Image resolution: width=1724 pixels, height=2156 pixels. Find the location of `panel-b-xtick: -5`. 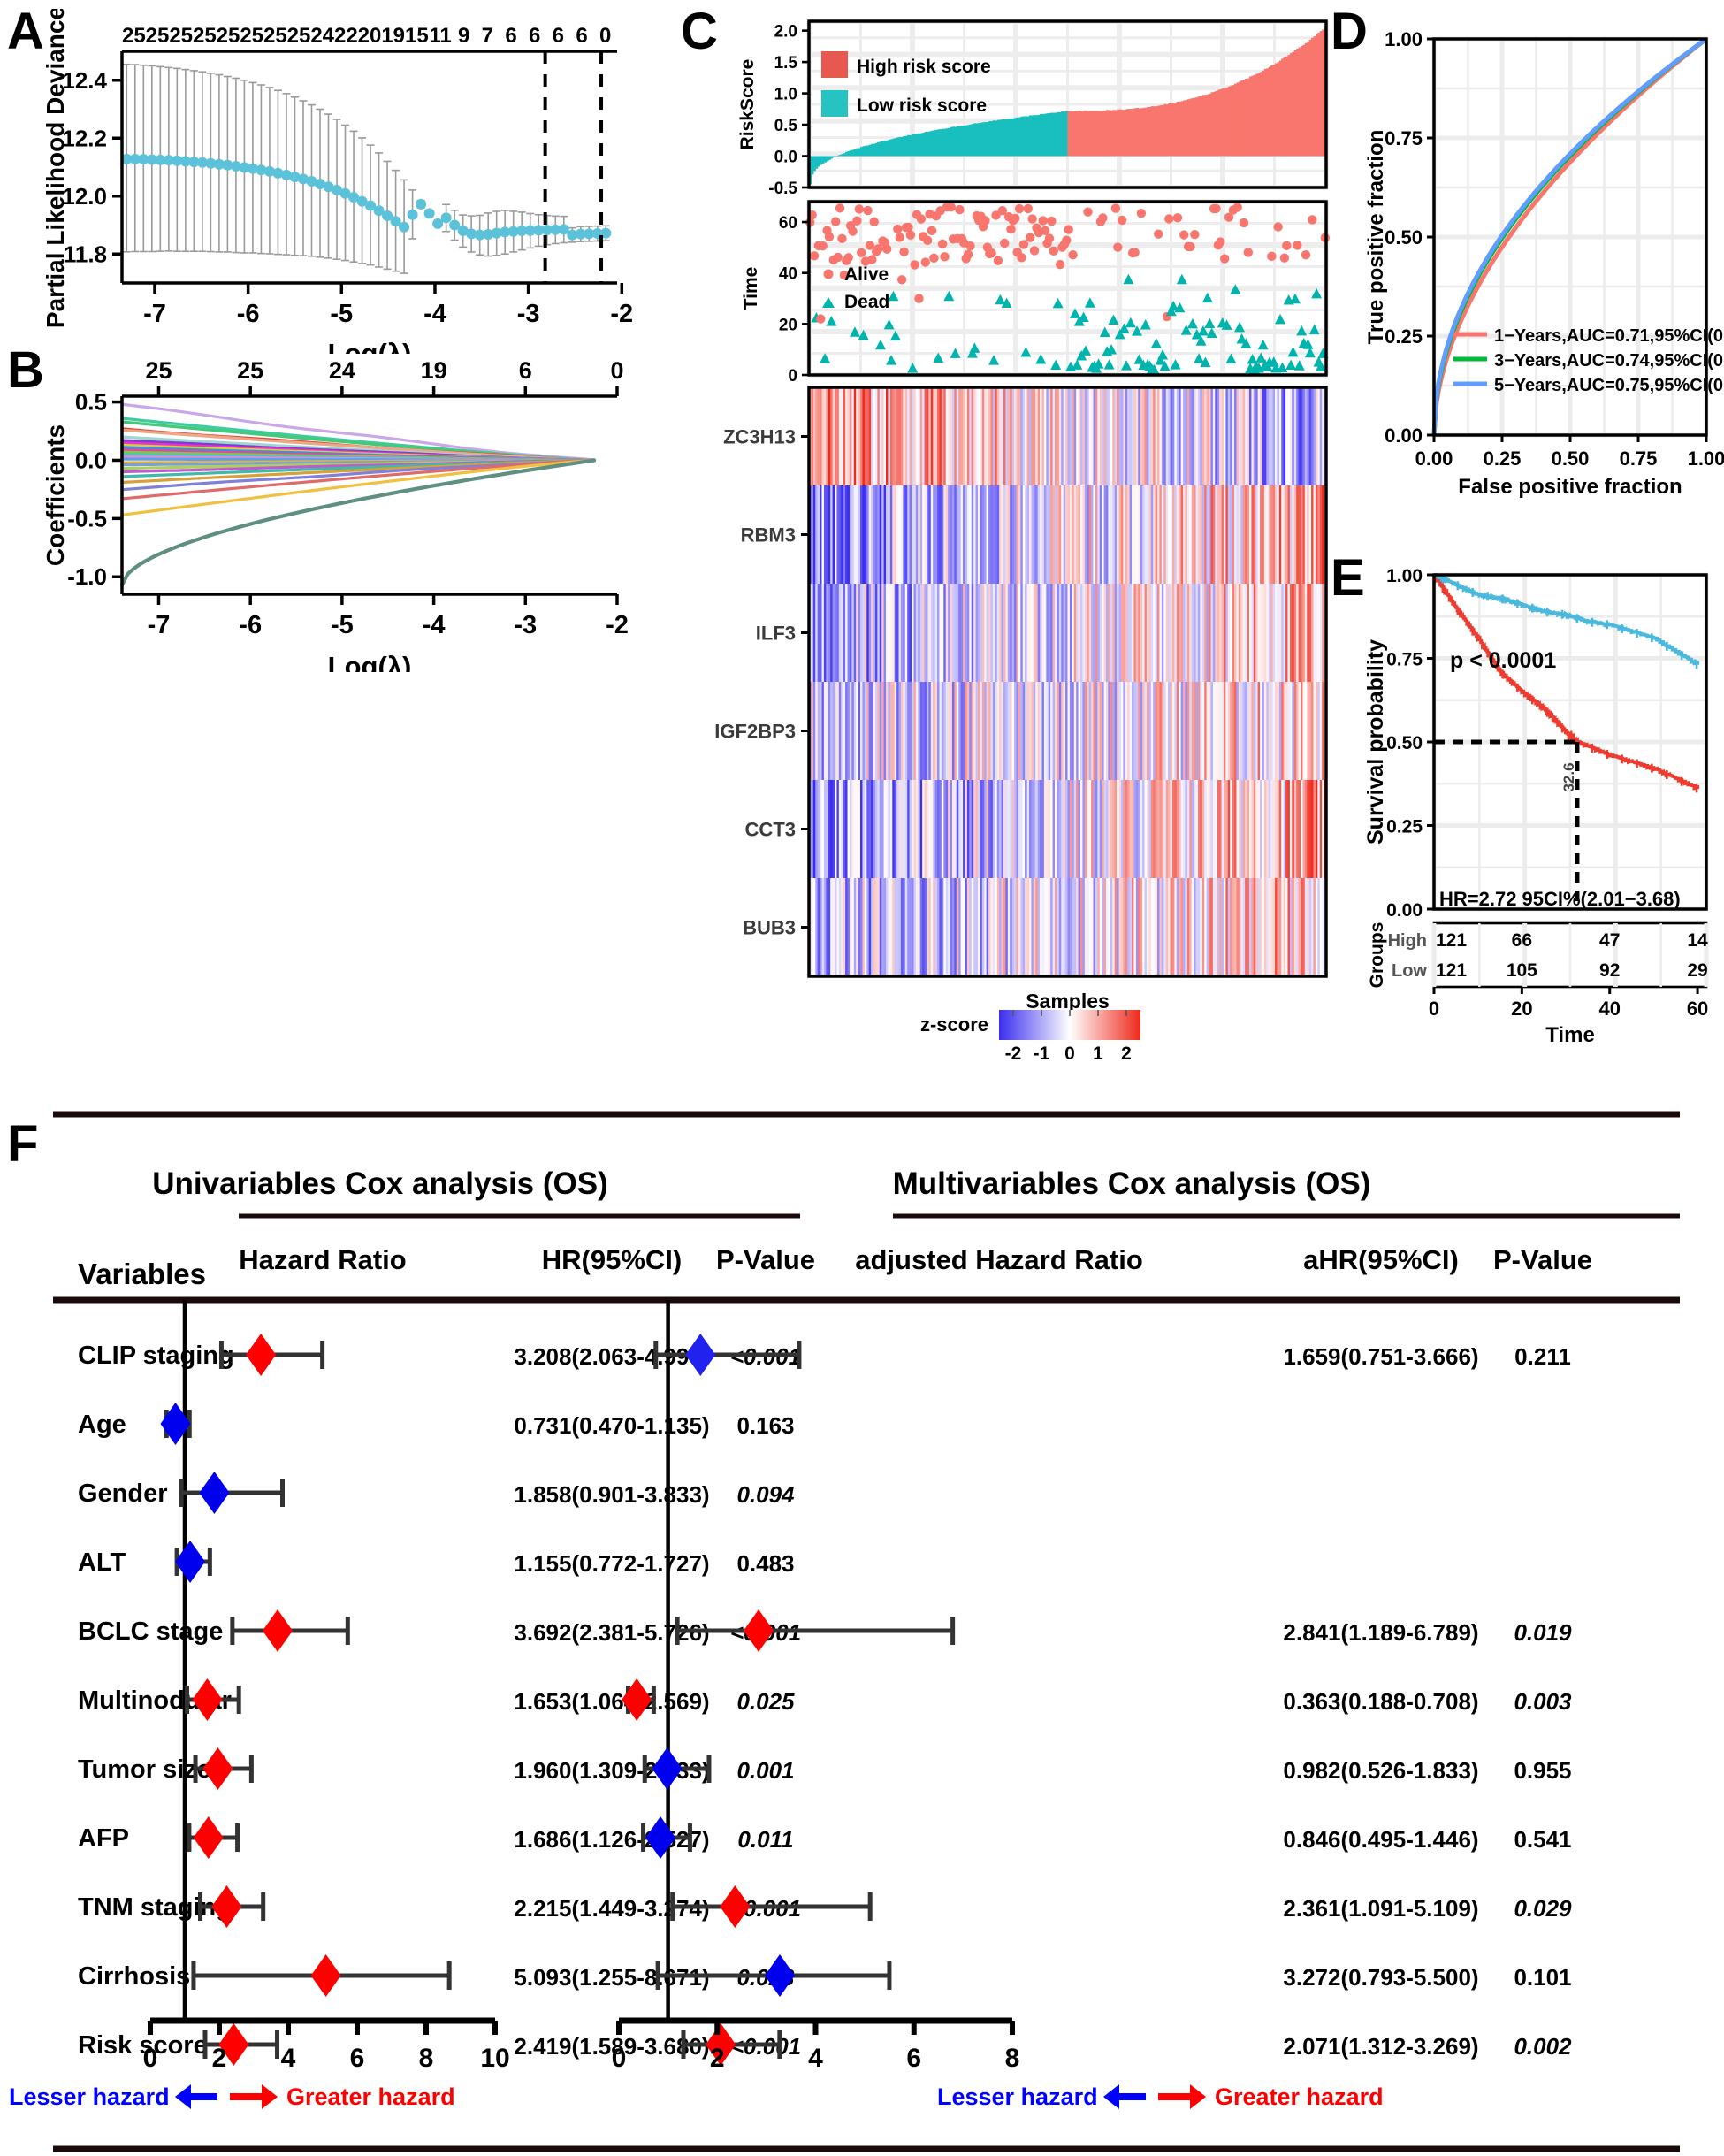

panel-b-xtick: -5 is located at coordinates (342, 625).